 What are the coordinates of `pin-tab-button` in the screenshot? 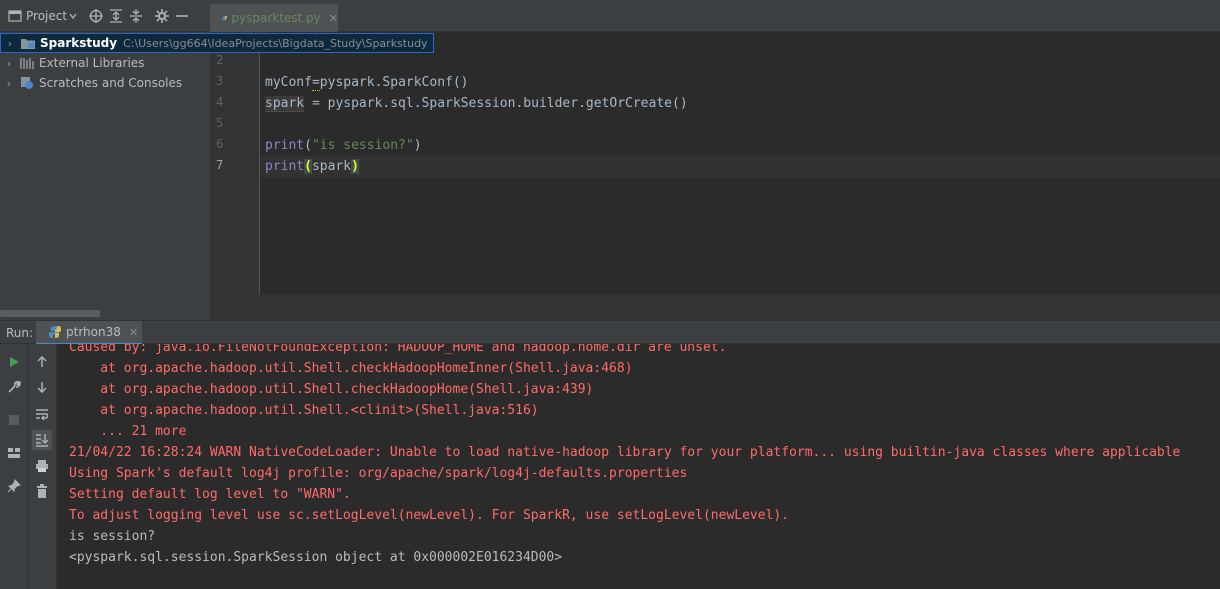 It's located at (14, 486).